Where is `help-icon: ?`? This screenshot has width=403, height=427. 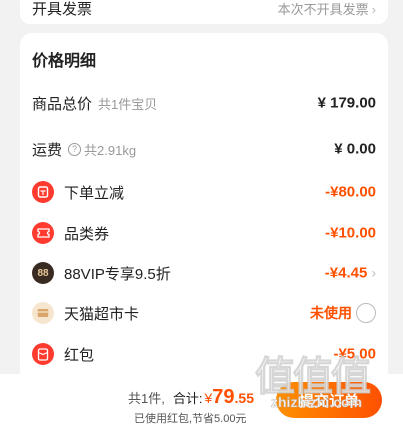 help-icon: ? is located at coordinates (75, 149).